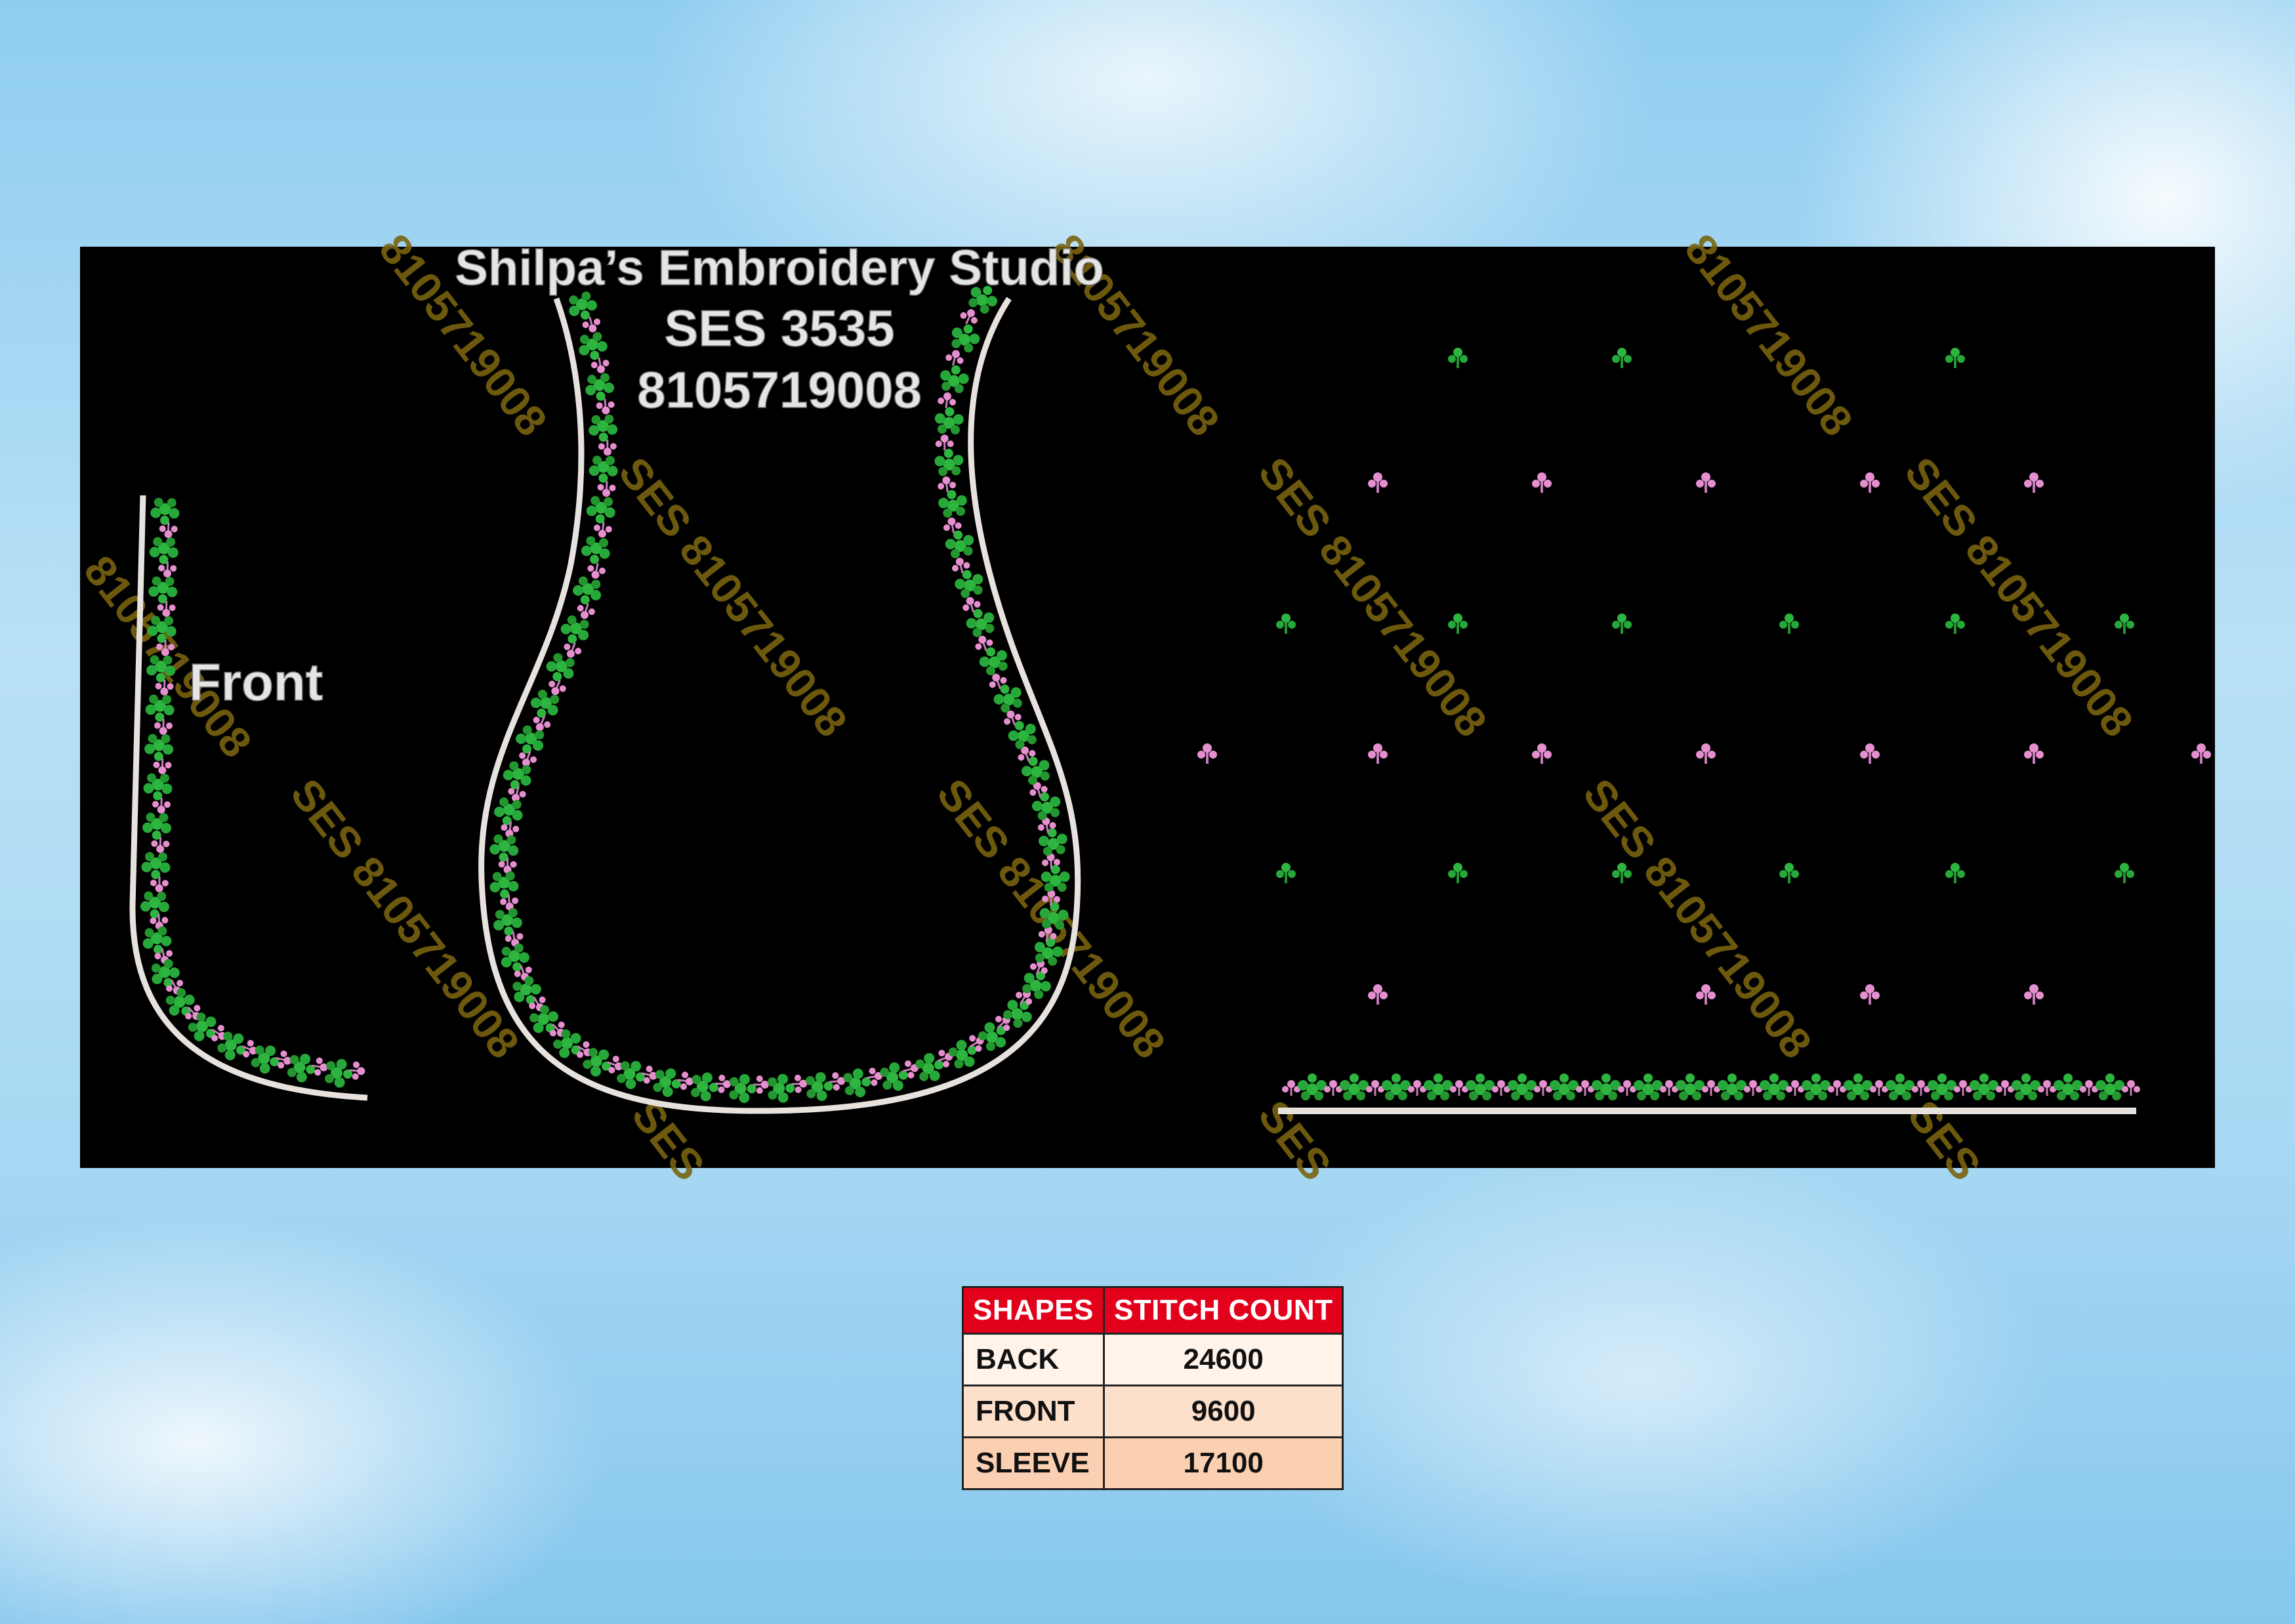 The height and width of the screenshot is (1624, 2295). What do you see at coordinates (1707, 1111) in the screenshot?
I see `sleeve-border-line` at bounding box center [1707, 1111].